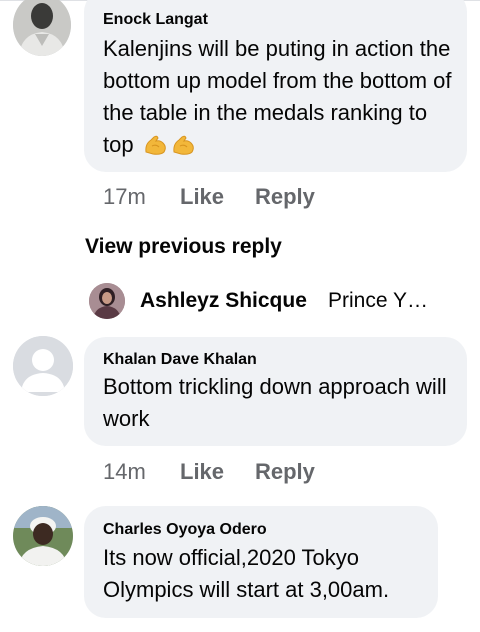 The width and height of the screenshot is (480, 632). Describe the element at coordinates (183, 247) in the screenshot. I see `view-previous-reply-link: View previous reply` at that location.